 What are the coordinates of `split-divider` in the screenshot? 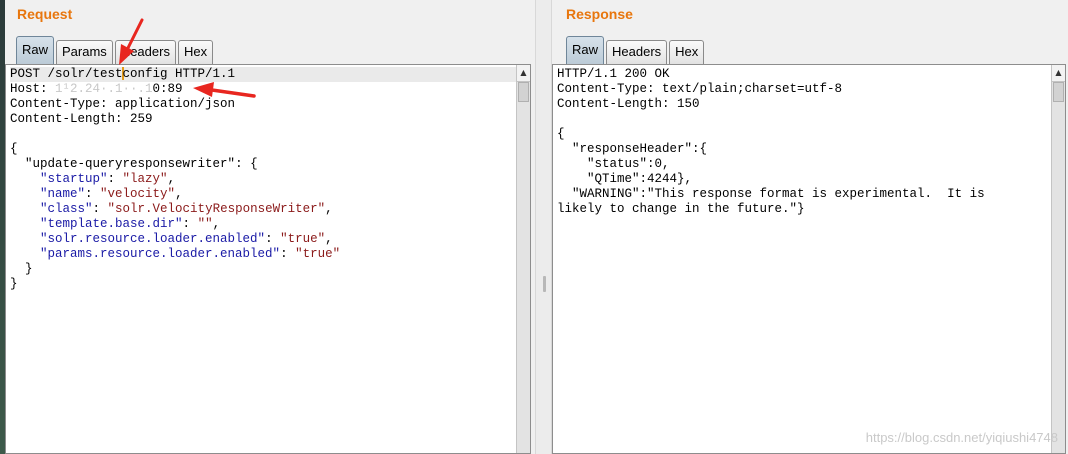 It's located at (543, 227).